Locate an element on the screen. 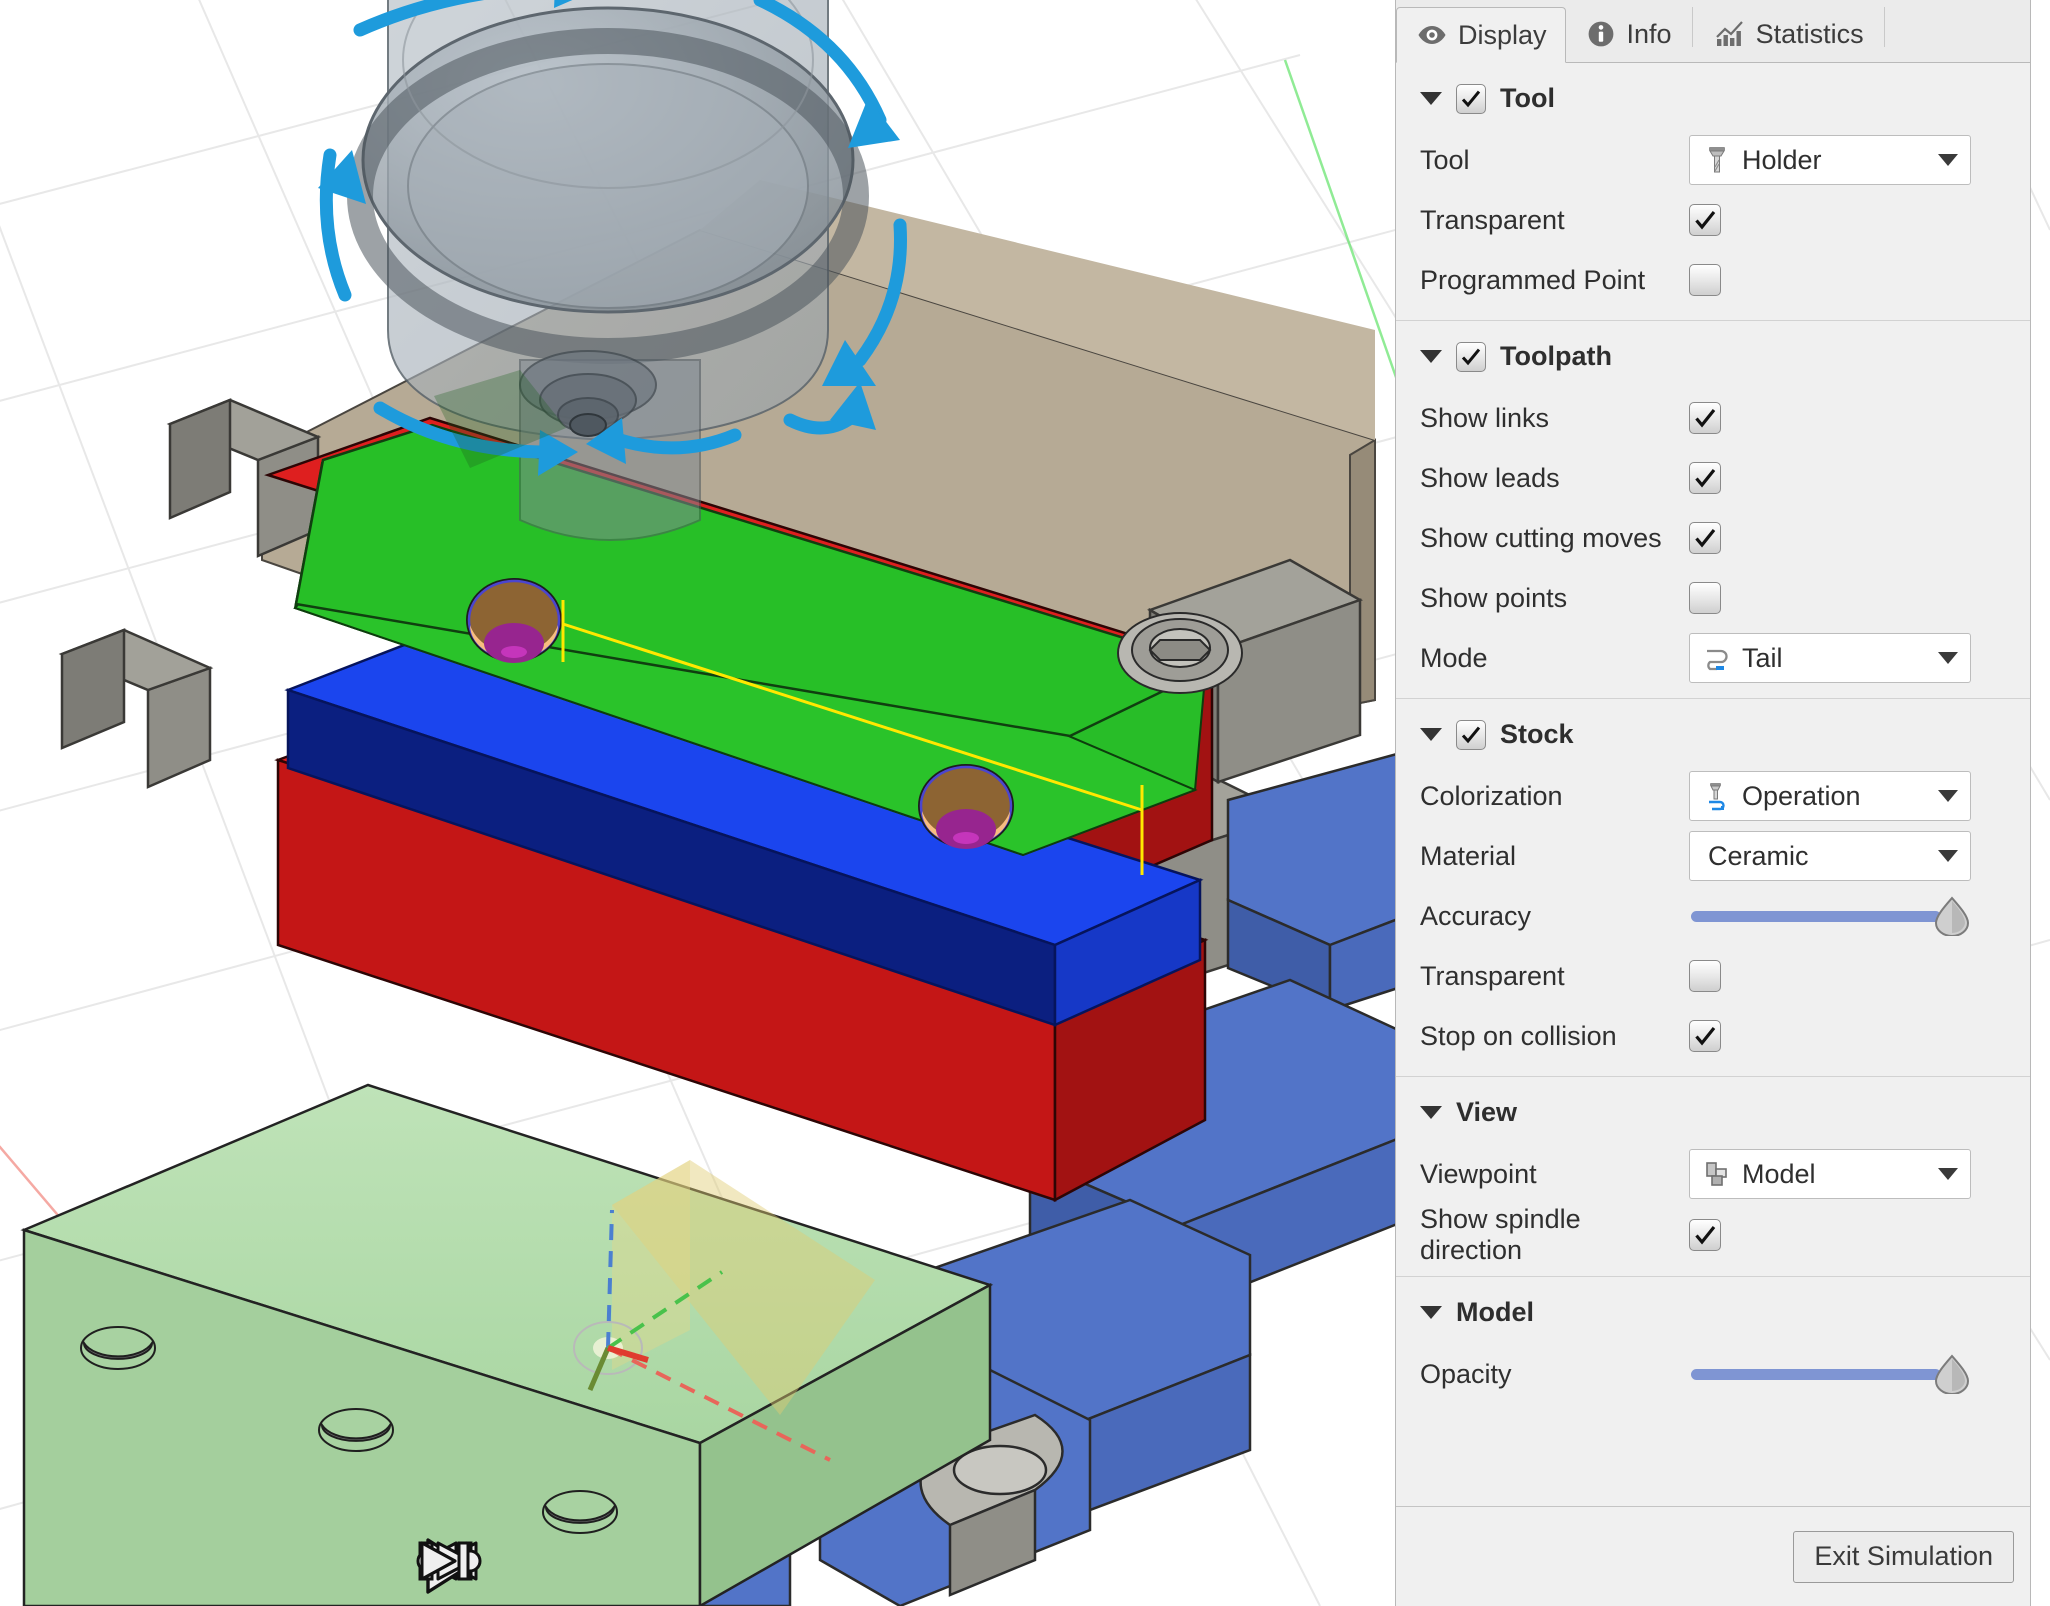 The height and width of the screenshot is (1606, 2050). machine-gray-blocks is located at coordinates (190, 593).